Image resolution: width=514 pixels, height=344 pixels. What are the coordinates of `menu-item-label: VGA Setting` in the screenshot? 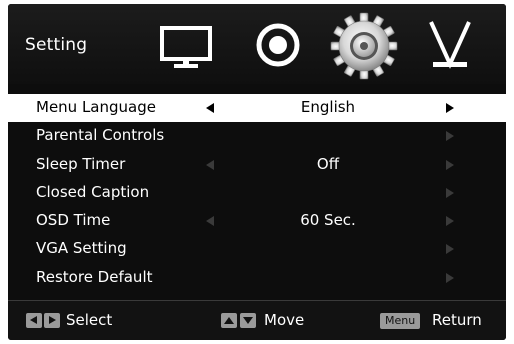 It's located at (81, 248).